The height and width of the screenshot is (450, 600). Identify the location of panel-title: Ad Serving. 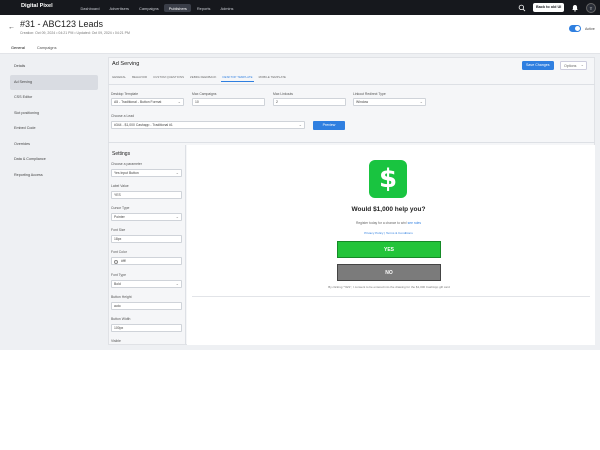
(126, 64).